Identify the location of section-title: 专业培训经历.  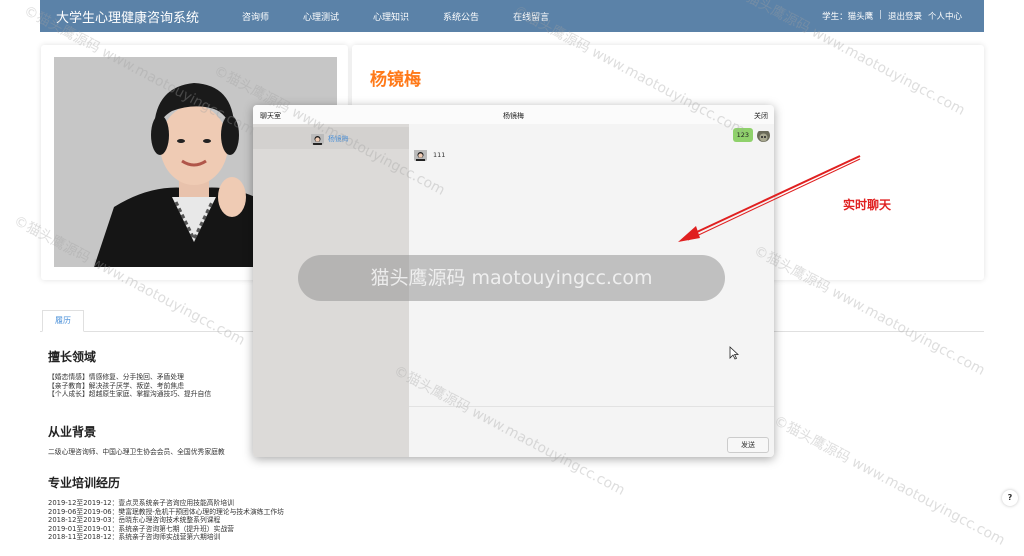
(84, 483).